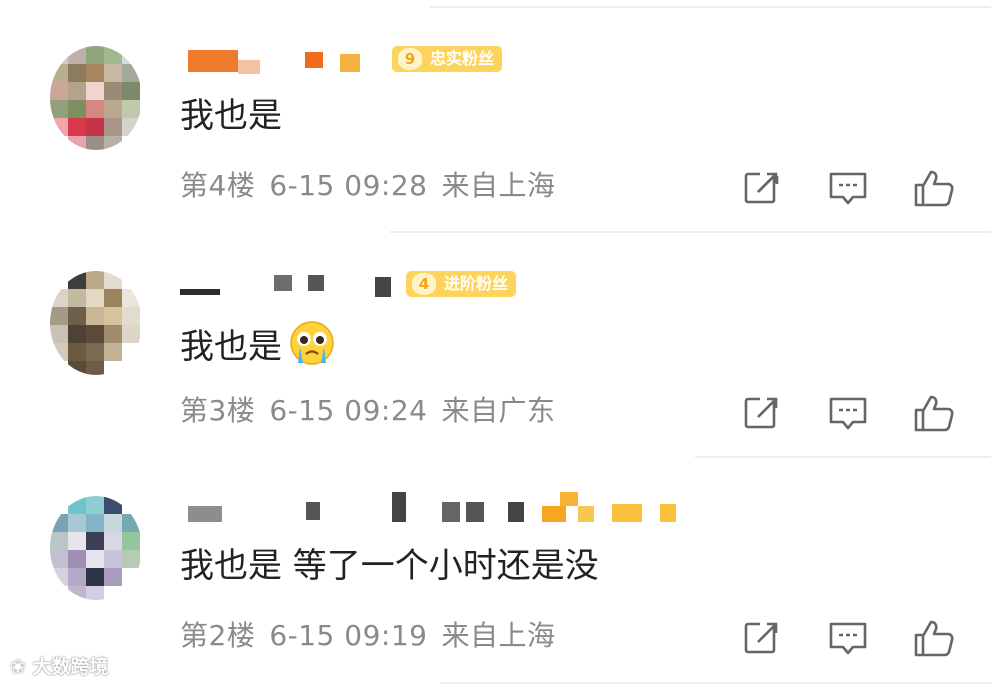 This screenshot has height=684, width=991. I want to click on comment-meta: 第2楼 6-15 09:19 来自上海, so click(374, 636).